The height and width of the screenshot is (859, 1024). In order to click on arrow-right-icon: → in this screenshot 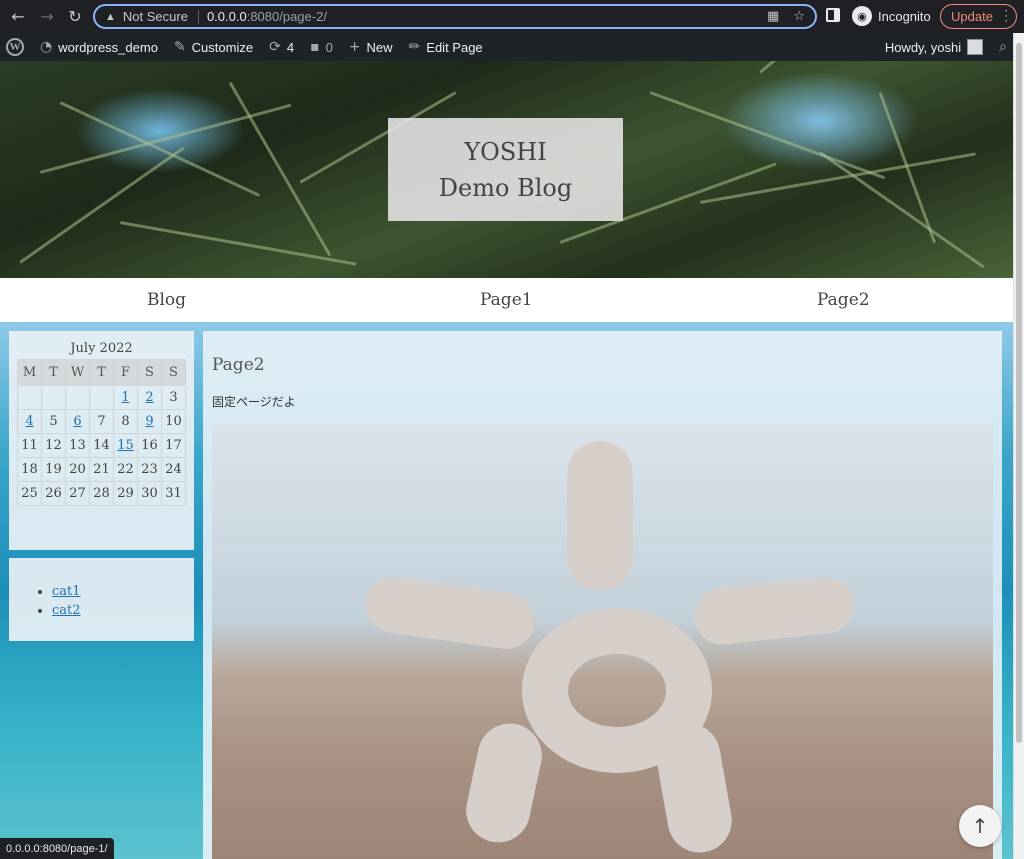, I will do `click(47, 16)`.